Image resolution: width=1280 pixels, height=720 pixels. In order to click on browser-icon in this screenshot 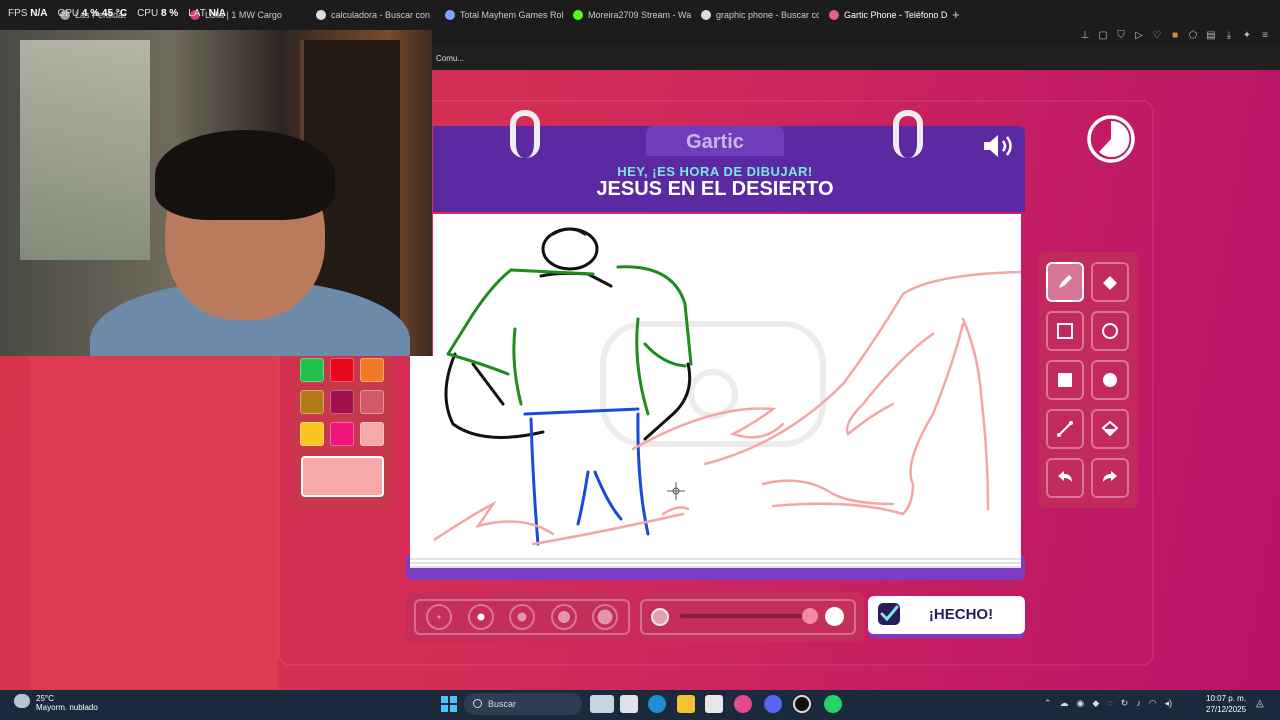, I will do `click(743, 704)`.